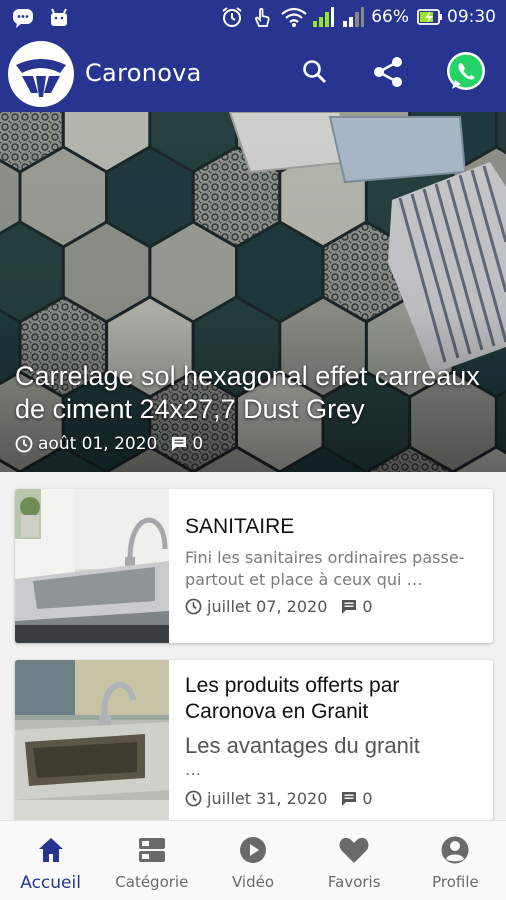 The image size is (506, 900). I want to click on nav-item-video: Vidéo, so click(252, 860).